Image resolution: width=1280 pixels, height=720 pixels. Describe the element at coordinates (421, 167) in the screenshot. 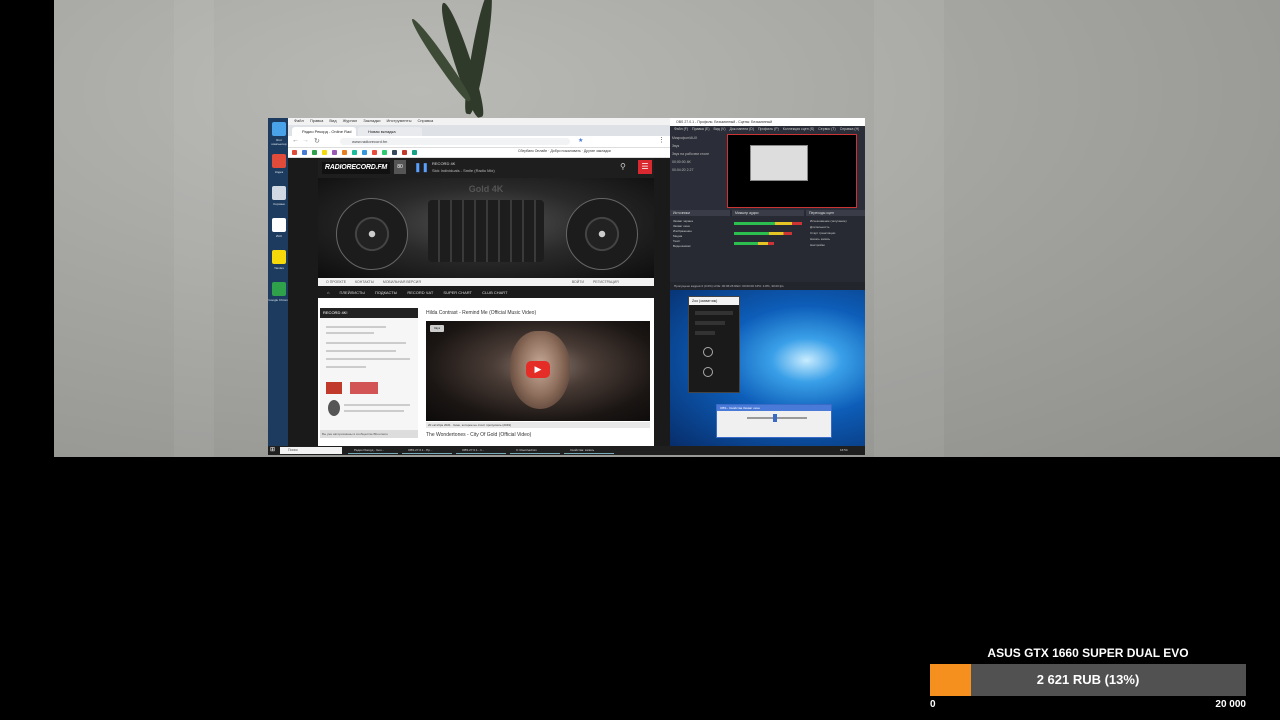

I see `pause-icon: ❚❚` at that location.